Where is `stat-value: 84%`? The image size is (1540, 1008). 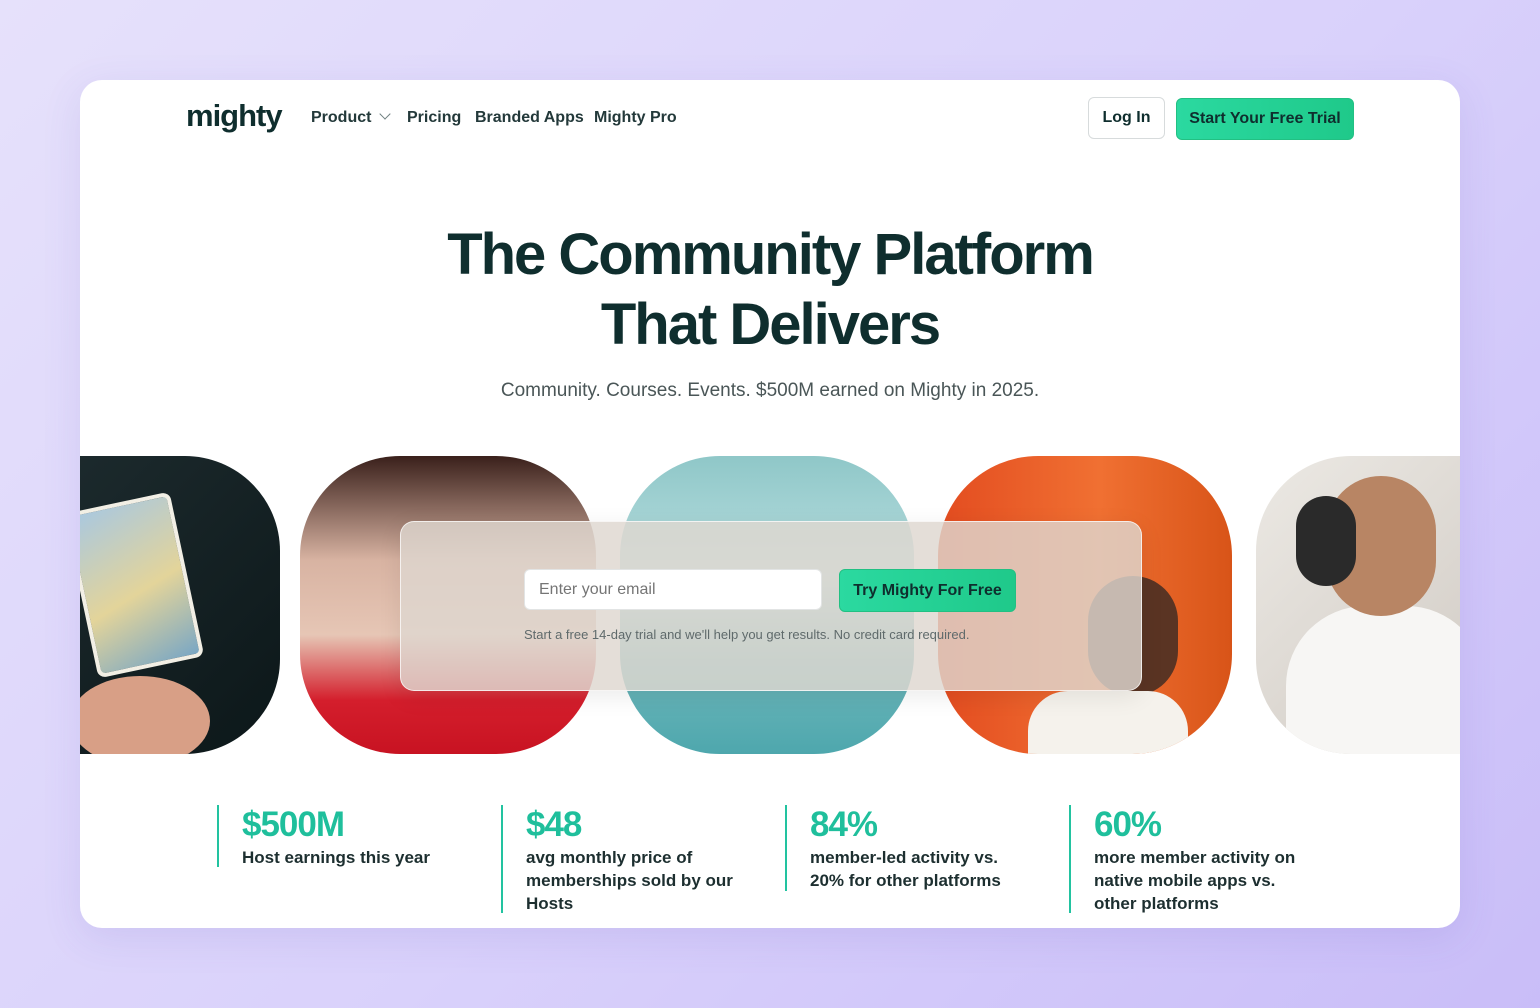 stat-value: 84% is located at coordinates (844, 824).